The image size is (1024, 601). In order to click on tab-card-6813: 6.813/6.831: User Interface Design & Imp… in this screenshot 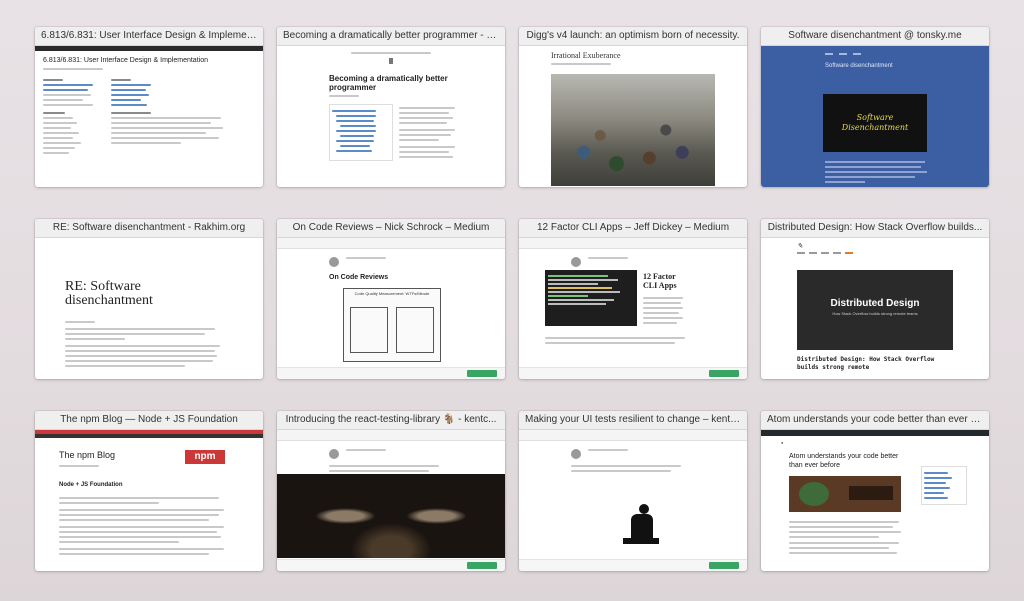, I will do `click(149, 107)`.